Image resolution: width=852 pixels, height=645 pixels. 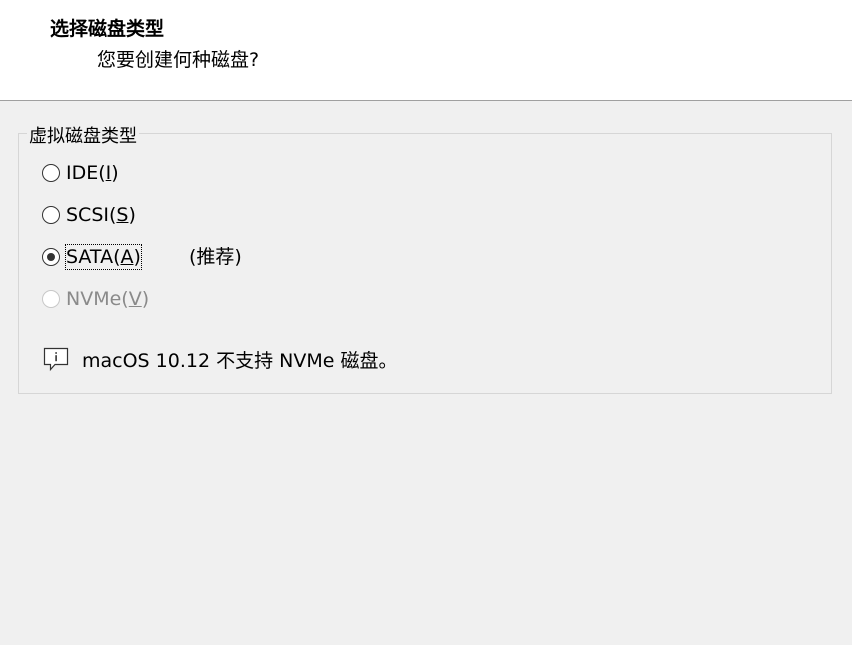 I want to click on radio-sata: SATA(A), so click(x=92, y=257).